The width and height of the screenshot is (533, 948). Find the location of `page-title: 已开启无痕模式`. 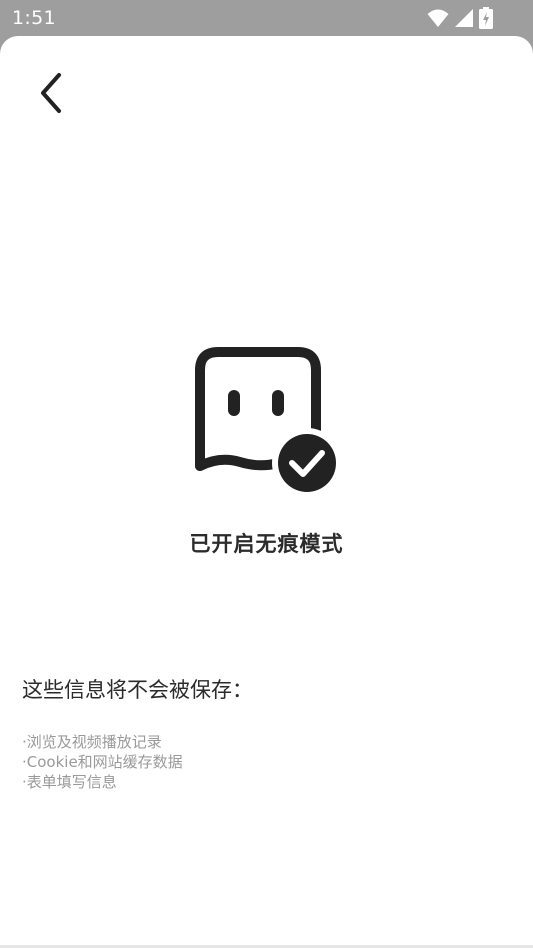

page-title: 已开启无痕模式 is located at coordinates (266, 544).